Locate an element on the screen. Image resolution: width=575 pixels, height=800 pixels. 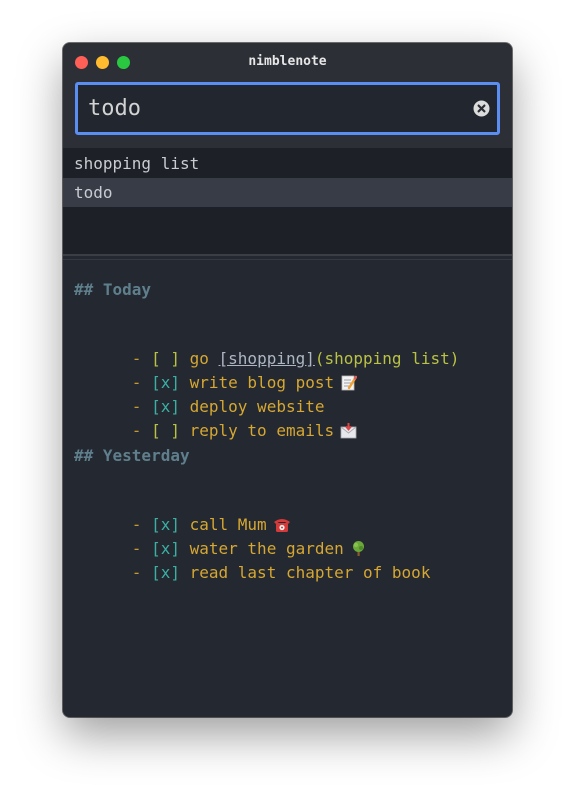
checkbox: [x] is located at coordinates (165, 572).